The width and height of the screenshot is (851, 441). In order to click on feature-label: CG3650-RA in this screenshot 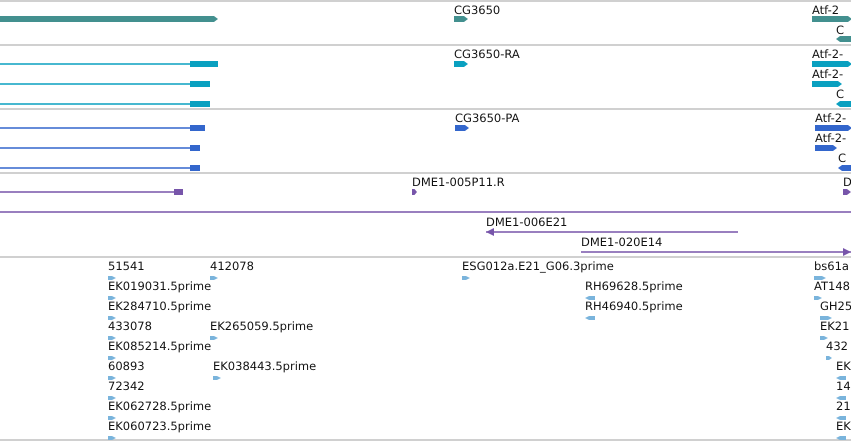, I will do `click(487, 54)`.